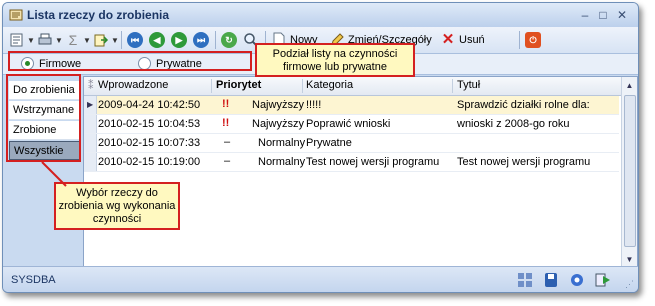 The height and width of the screenshot is (306, 655). Describe the element at coordinates (360, 86) in the screenshot. I see `table-header: ⁑ Wprowadzone Priorytet Kategoria Tytuł` at that location.